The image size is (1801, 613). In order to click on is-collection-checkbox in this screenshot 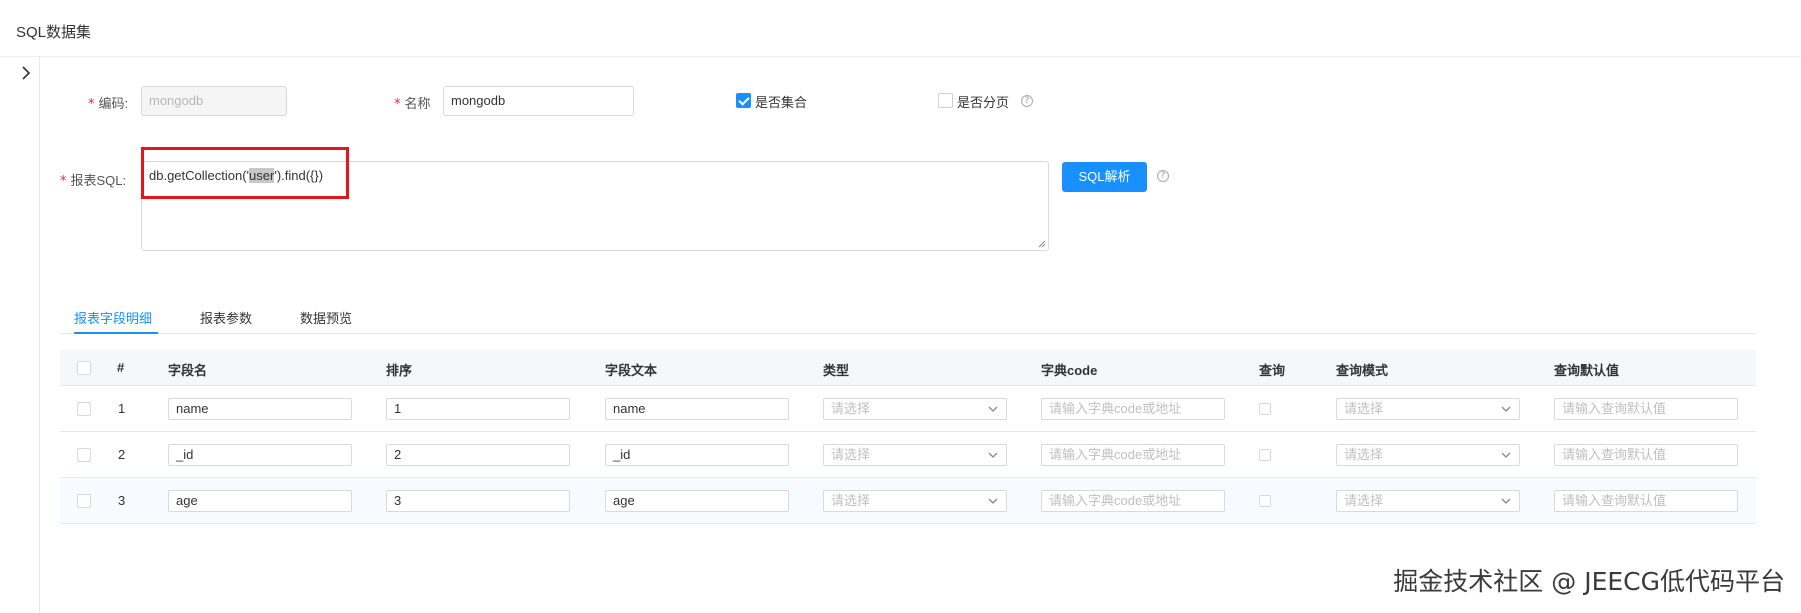, I will do `click(743, 100)`.